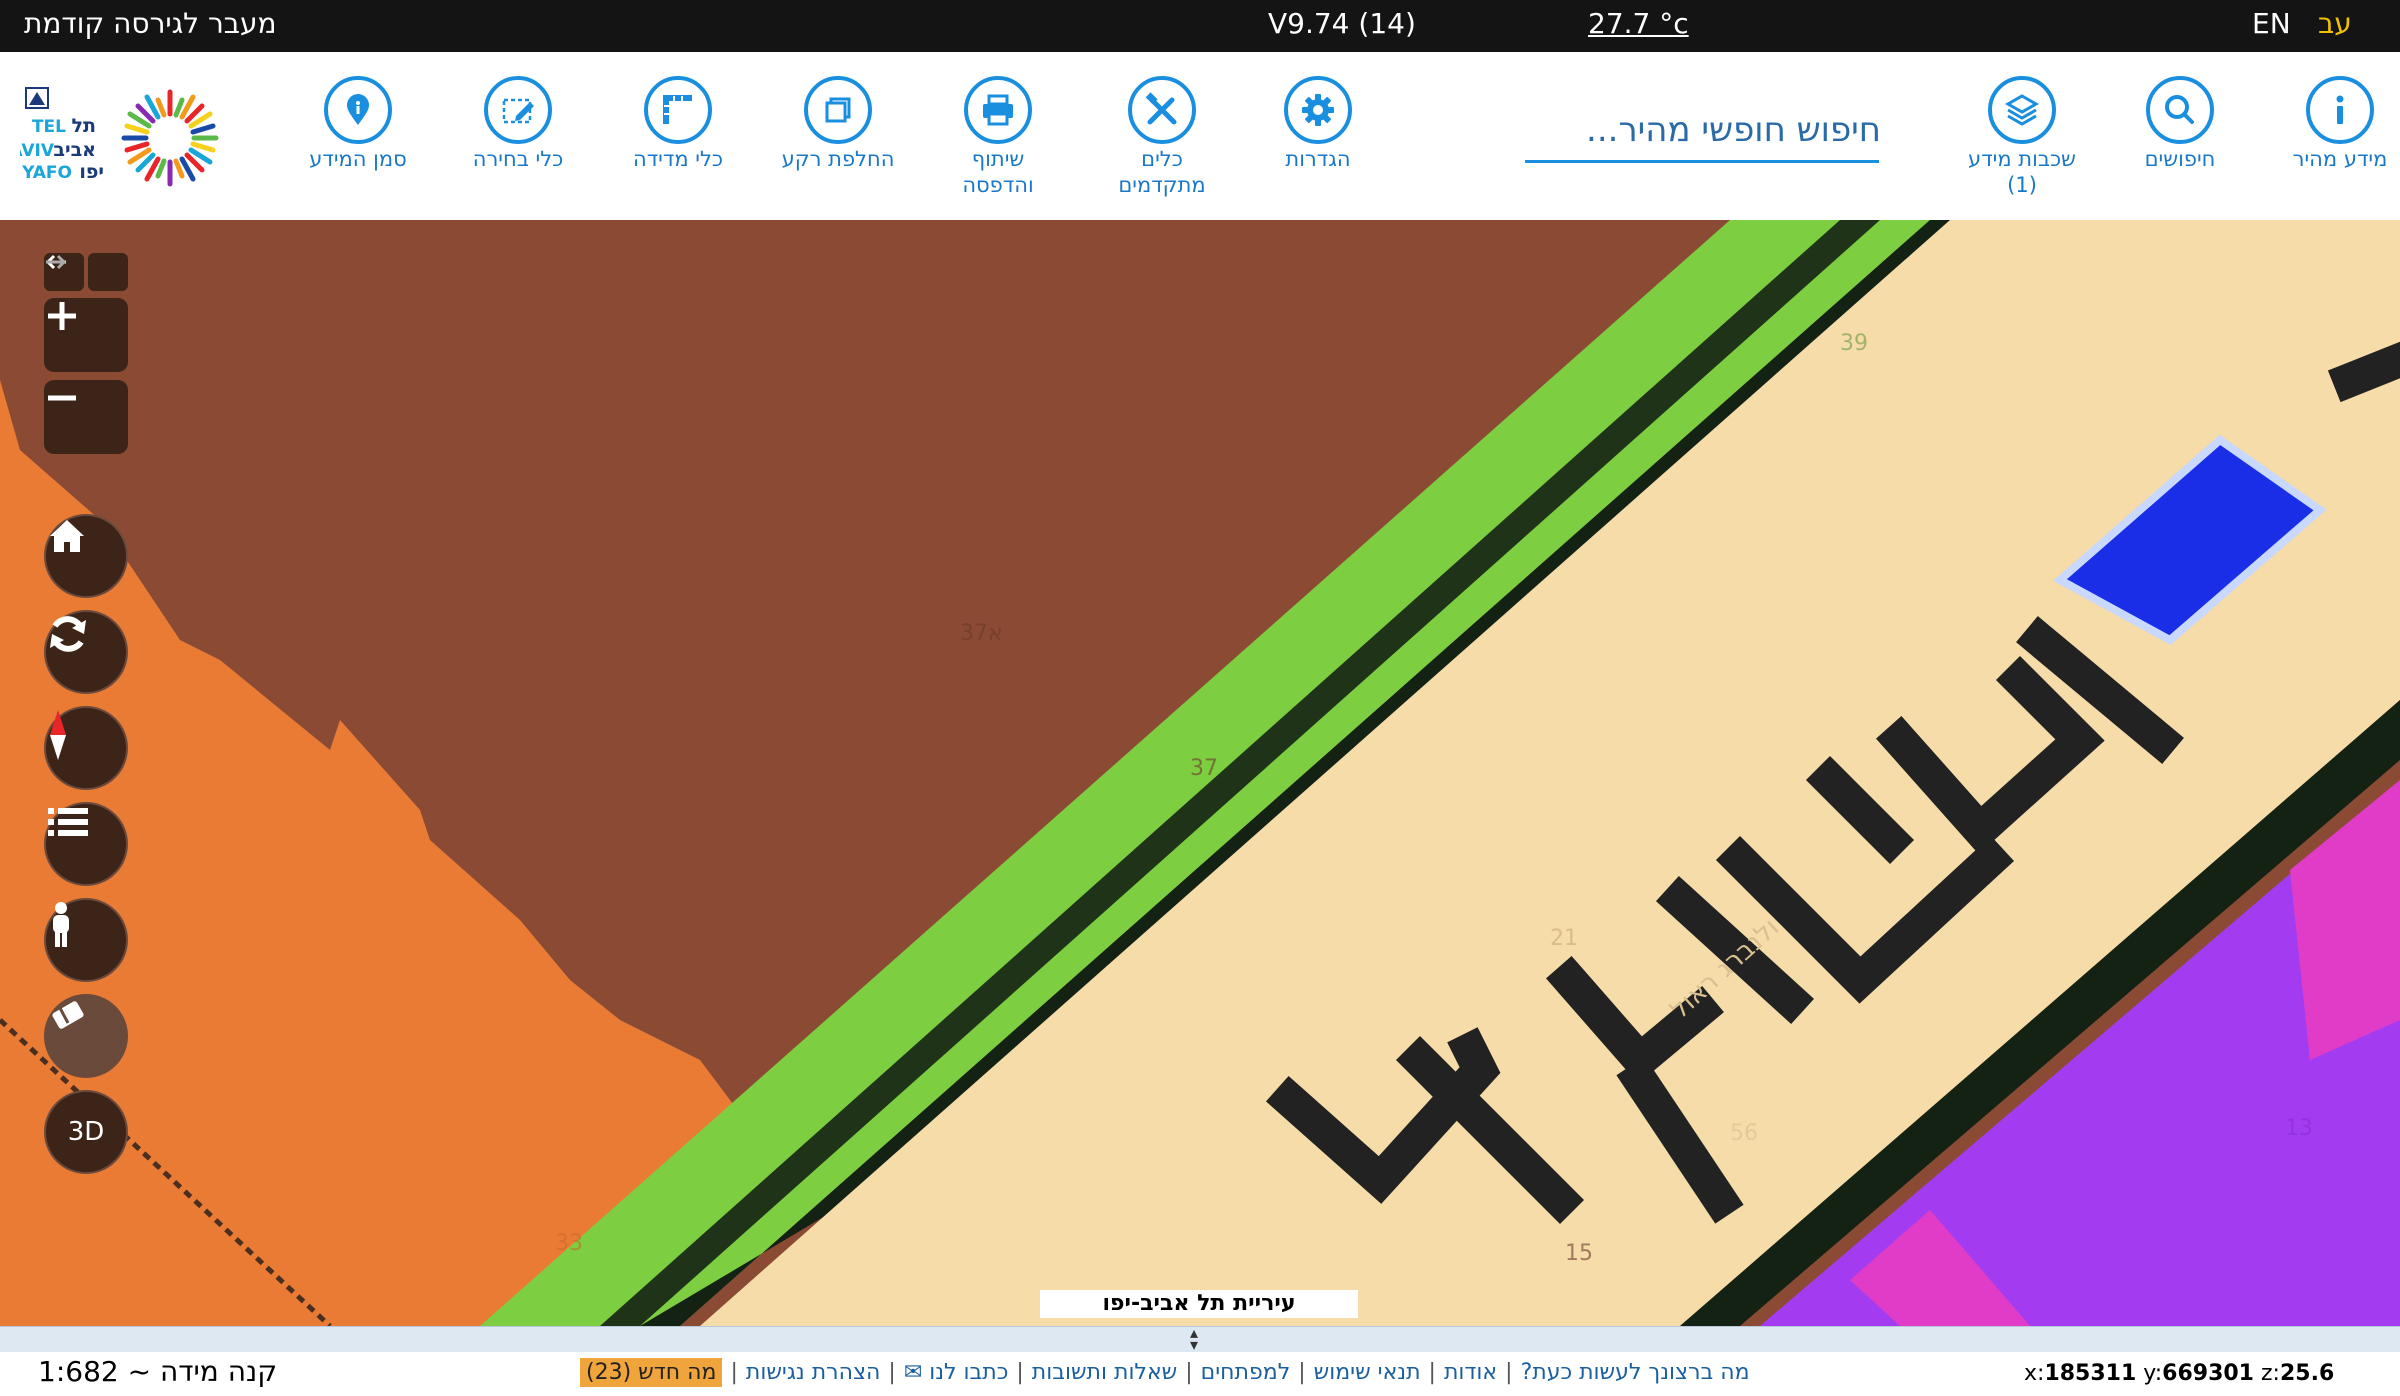 Image resolution: width=2400 pixels, height=1396 pixels. Describe the element at coordinates (2180, 159) in the screenshot. I see `searches-label: חיפושים` at that location.